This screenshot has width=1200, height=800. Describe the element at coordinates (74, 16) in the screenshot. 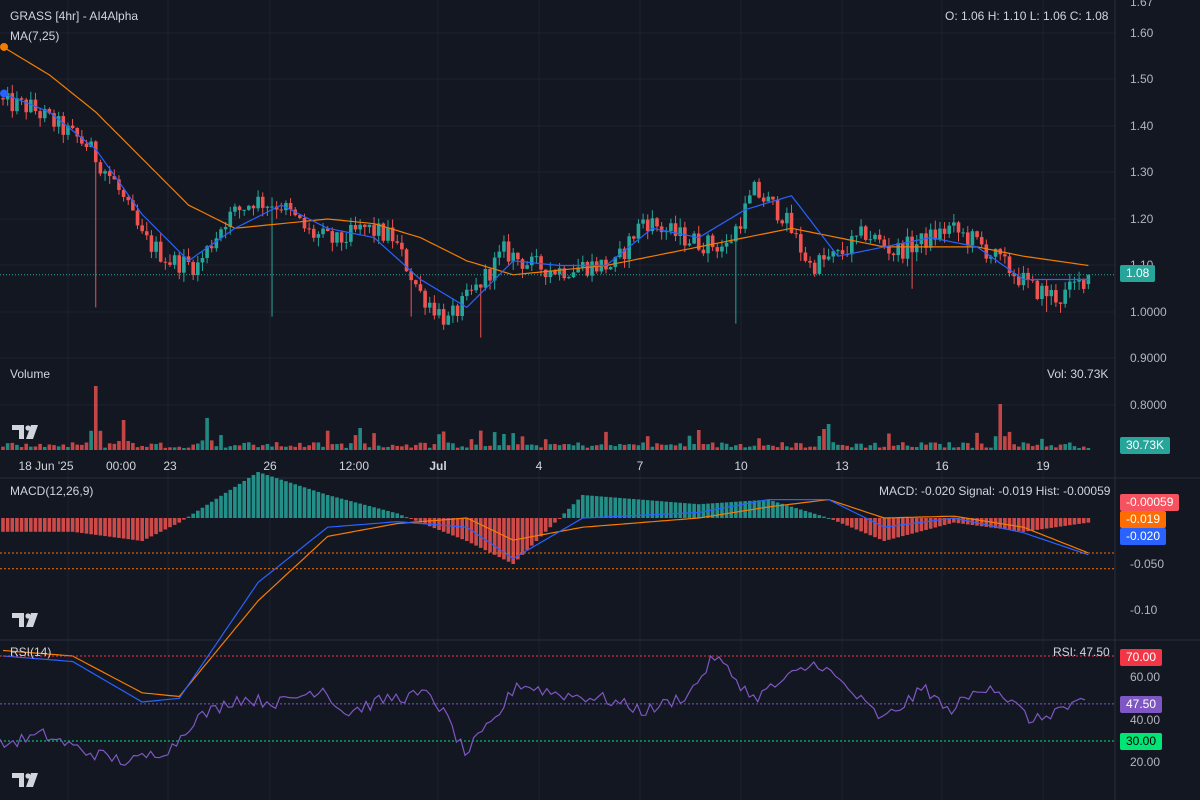

I see `chart-title: GRASS [4hr] - AI4Alpha` at that location.